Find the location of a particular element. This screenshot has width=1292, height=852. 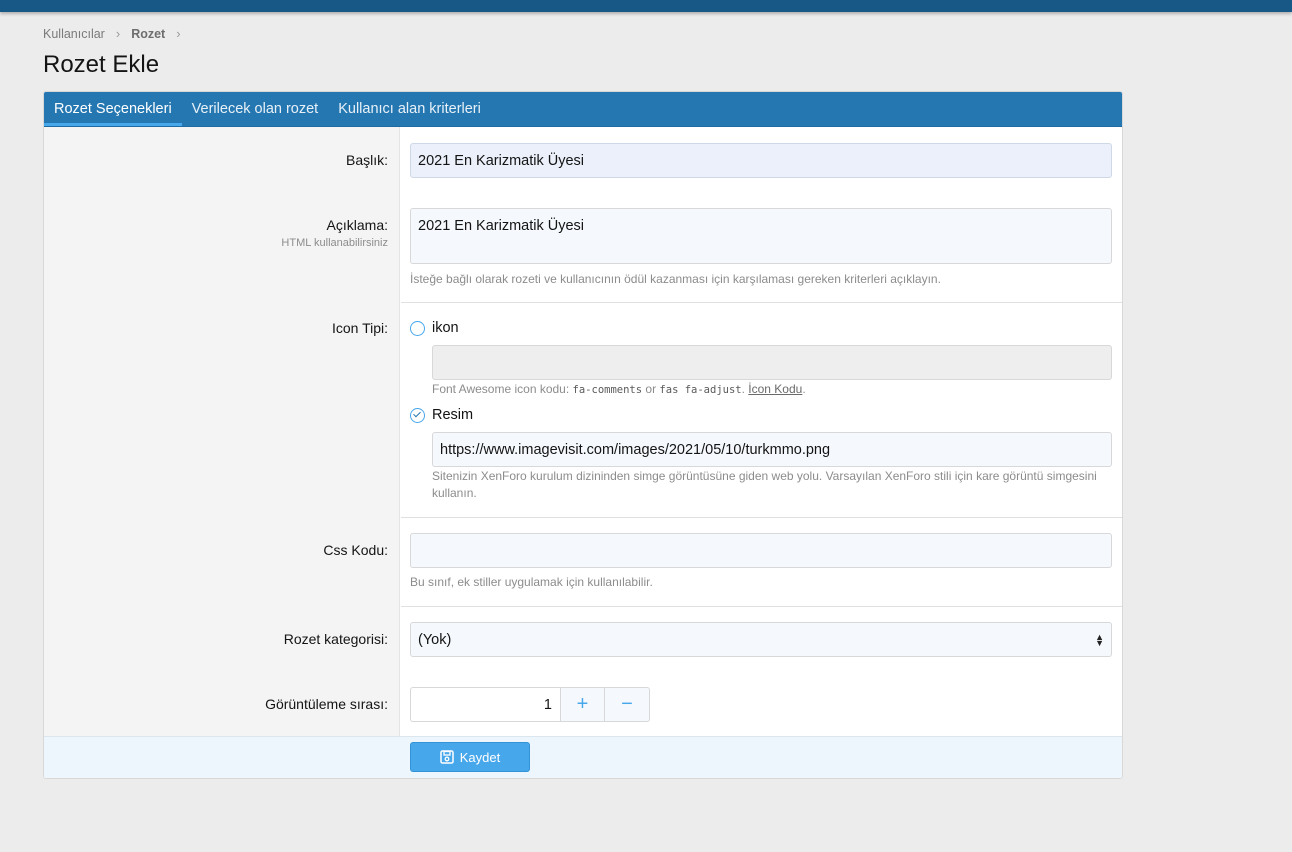

icon-explain-text: Font Awesome icon kodu: is located at coordinates (502, 389).